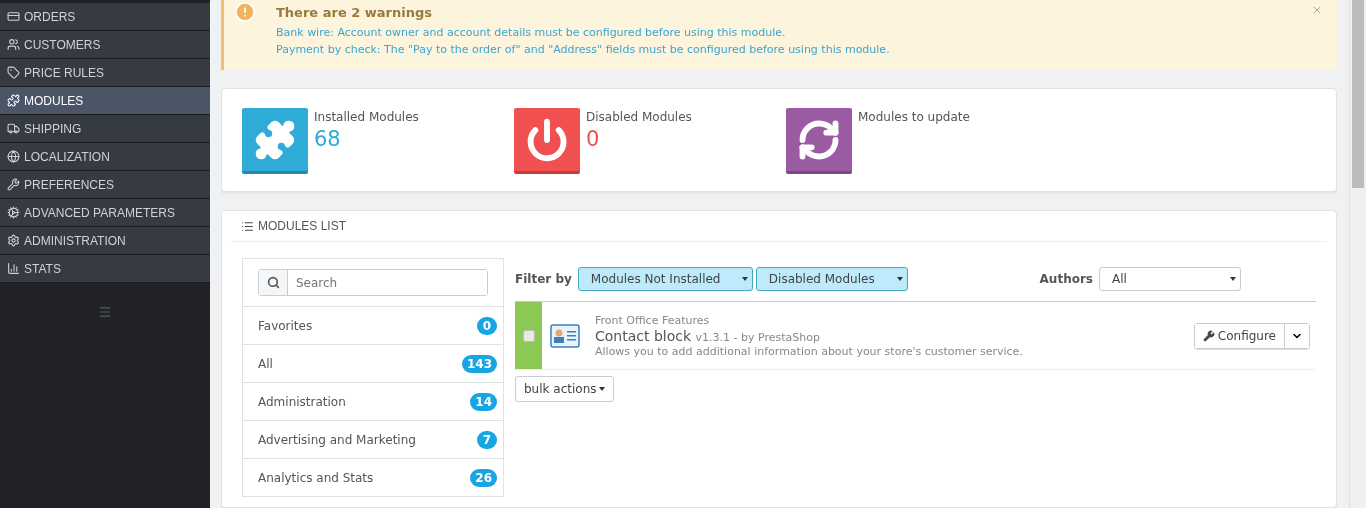 The width and height of the screenshot is (1366, 508). Describe the element at coordinates (105, 312) in the screenshot. I see `menu-icon` at that location.